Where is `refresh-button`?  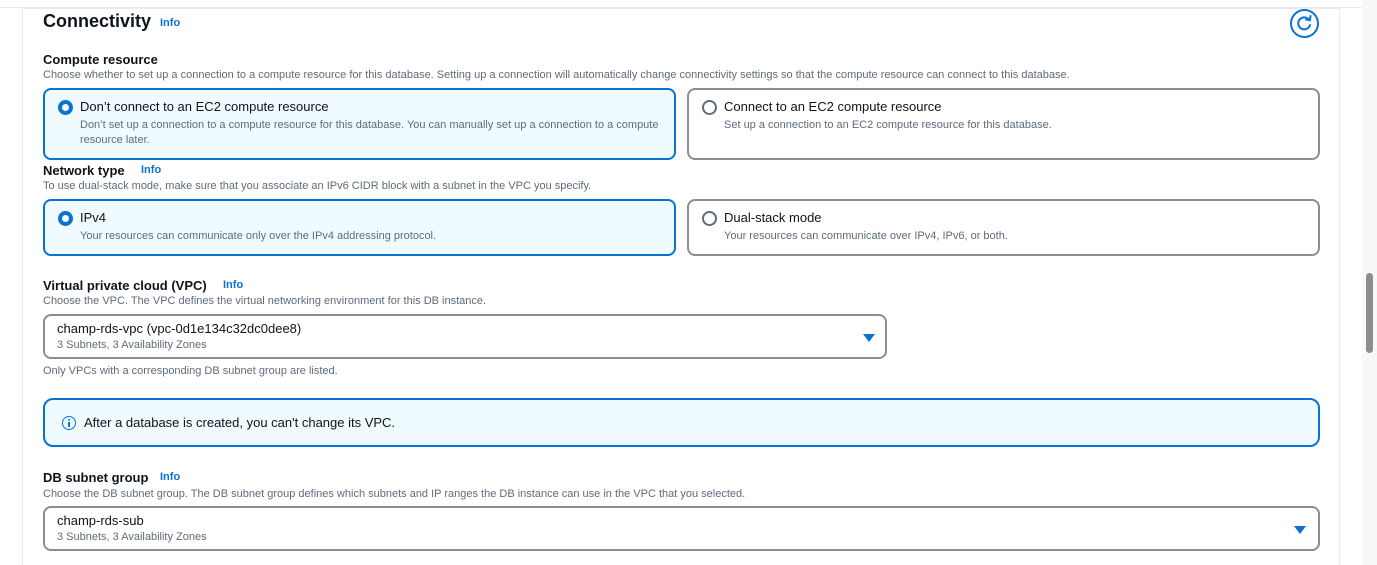
refresh-button is located at coordinates (1304, 23).